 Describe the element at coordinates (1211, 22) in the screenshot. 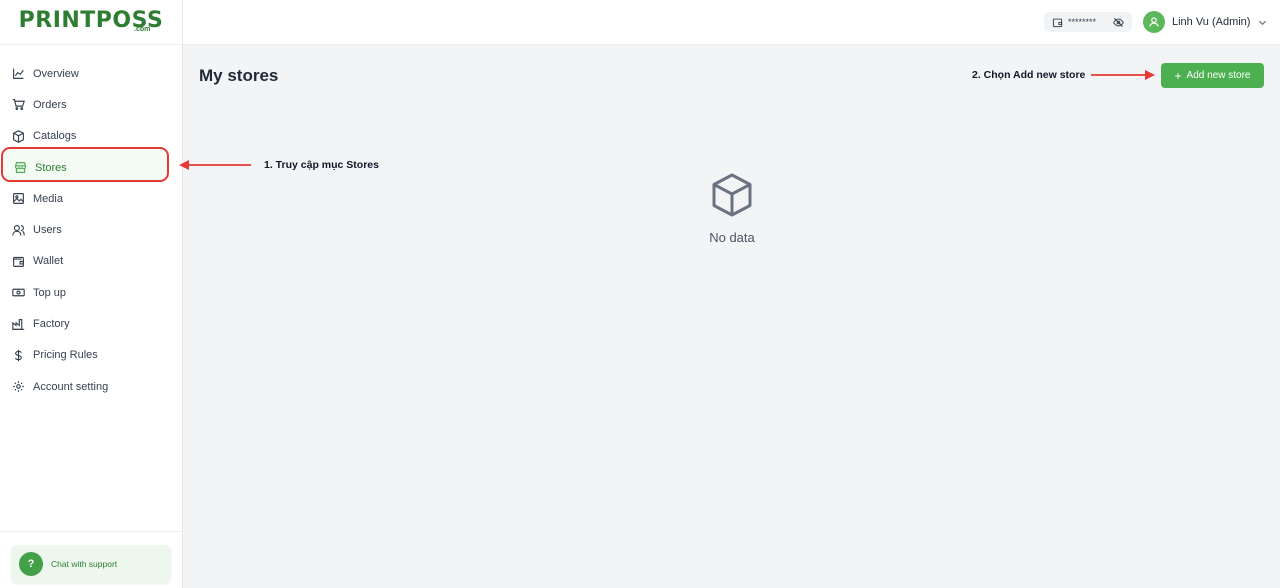

I see `user-name: Linh Vu (Admin)` at that location.